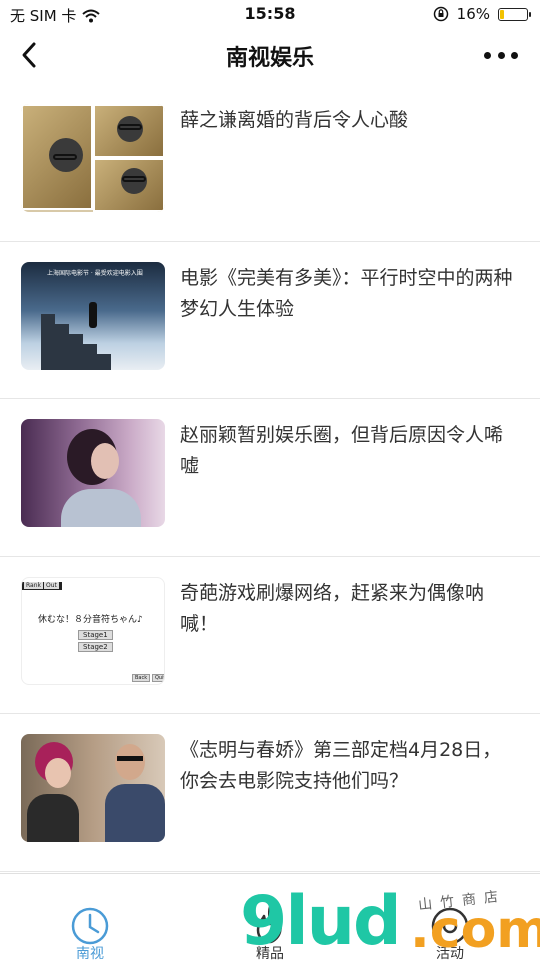  What do you see at coordinates (450, 926) in the screenshot?
I see `target-icon` at bounding box center [450, 926].